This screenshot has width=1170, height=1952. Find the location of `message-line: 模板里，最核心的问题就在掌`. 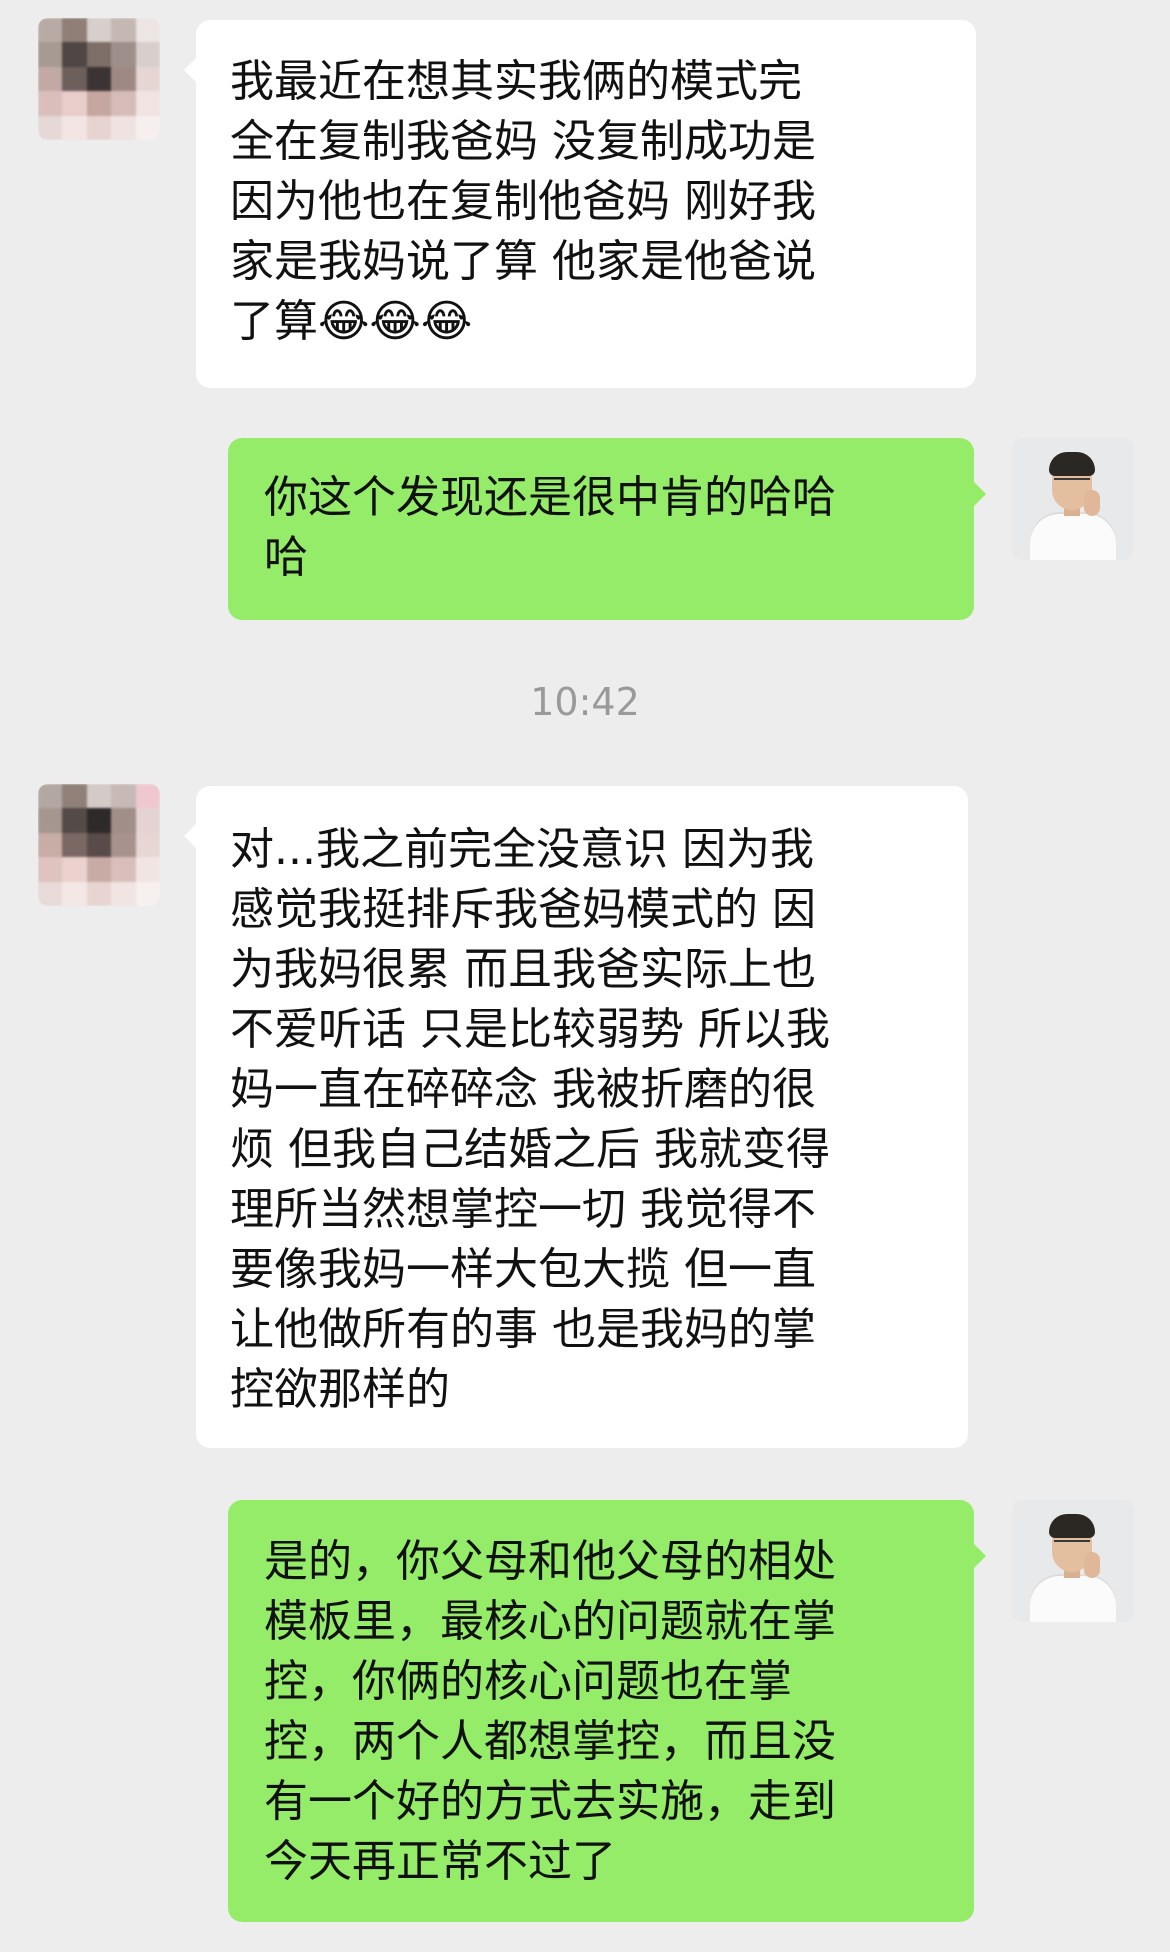

message-line: 模板里，最核心的问题就在掌 is located at coordinates (550, 1621).